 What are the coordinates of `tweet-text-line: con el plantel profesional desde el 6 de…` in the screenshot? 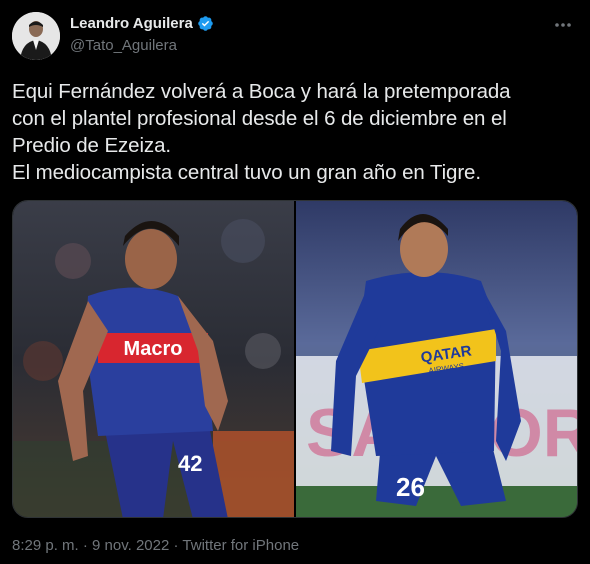 It's located at (259, 118).